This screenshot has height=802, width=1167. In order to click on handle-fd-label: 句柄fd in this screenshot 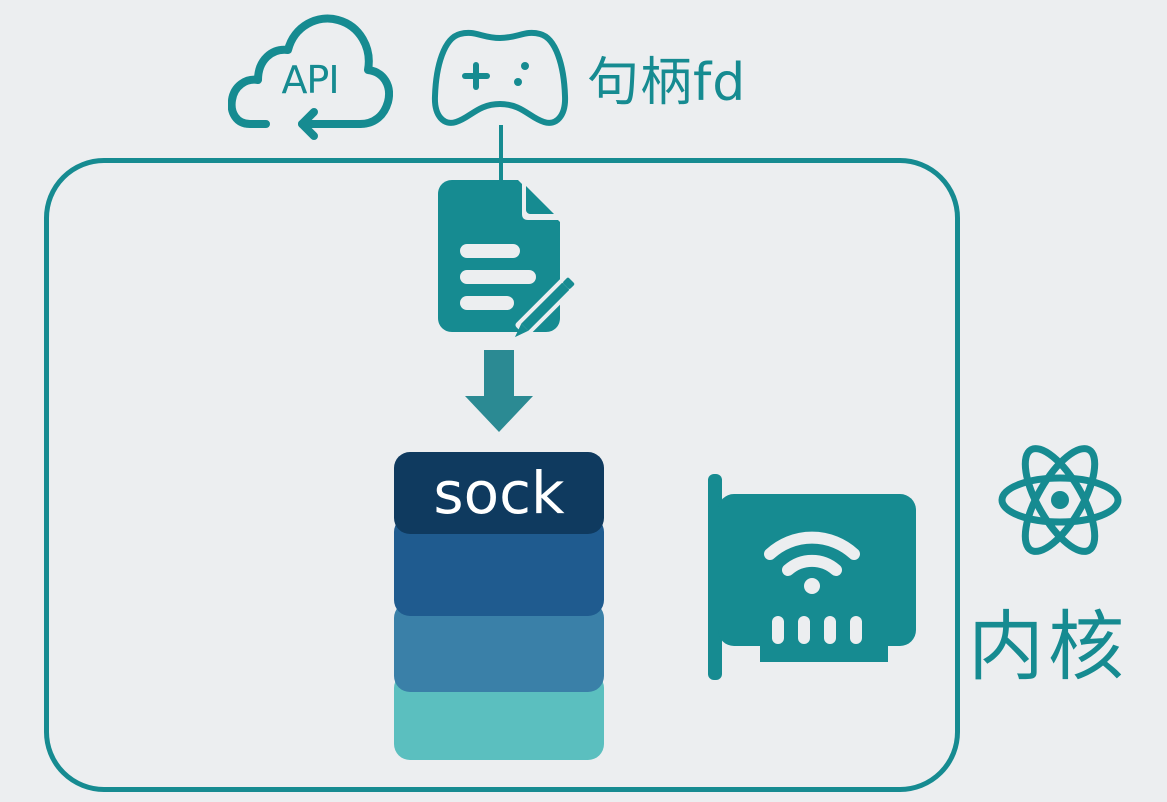, I will do `click(667, 83)`.